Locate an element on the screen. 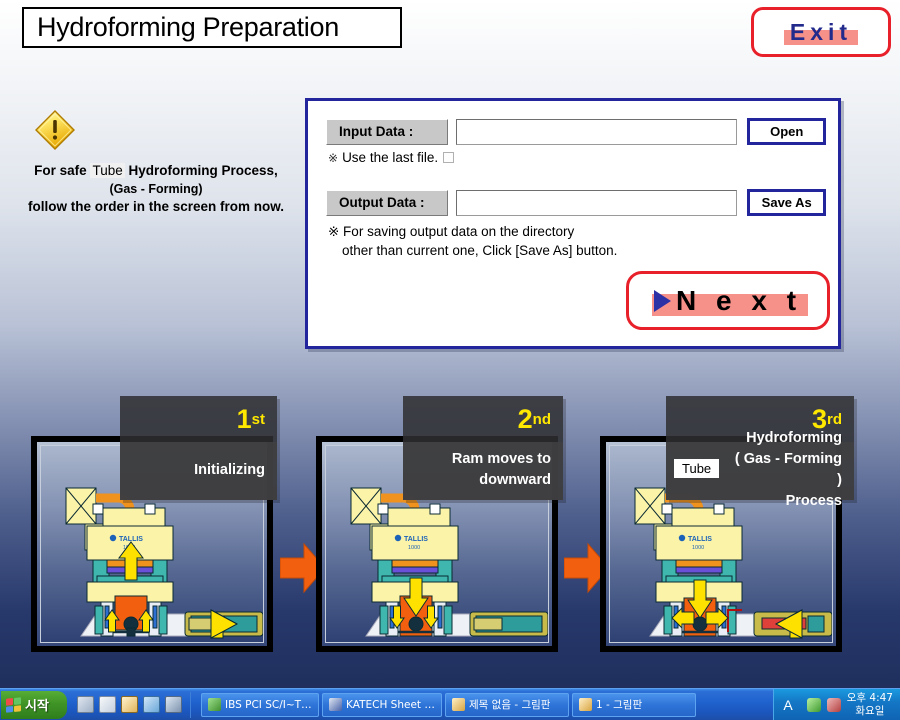 The image size is (900, 720). warning-line-1: For safe Tube Hydroforming Process, is located at coordinates (156, 171).